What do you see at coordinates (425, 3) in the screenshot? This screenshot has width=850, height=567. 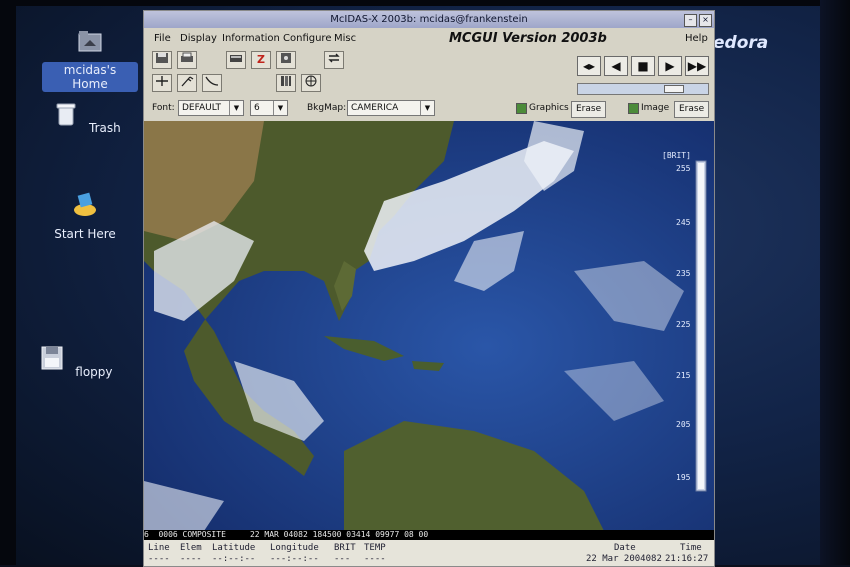 I see `monitor-bezel-top` at bounding box center [425, 3].